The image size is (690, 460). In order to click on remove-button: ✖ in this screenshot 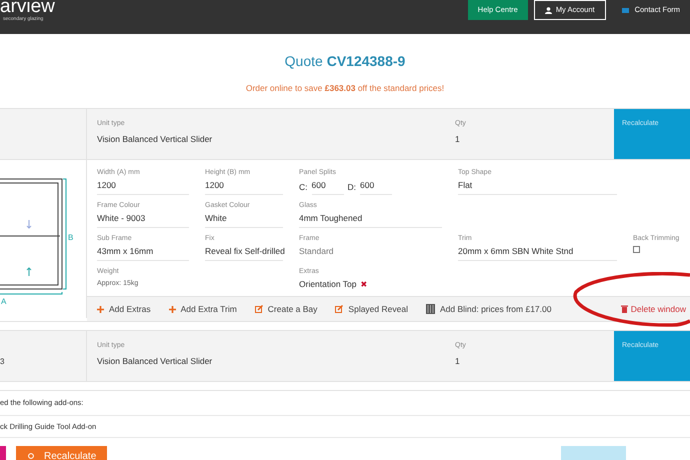, I will do `click(364, 284)`.